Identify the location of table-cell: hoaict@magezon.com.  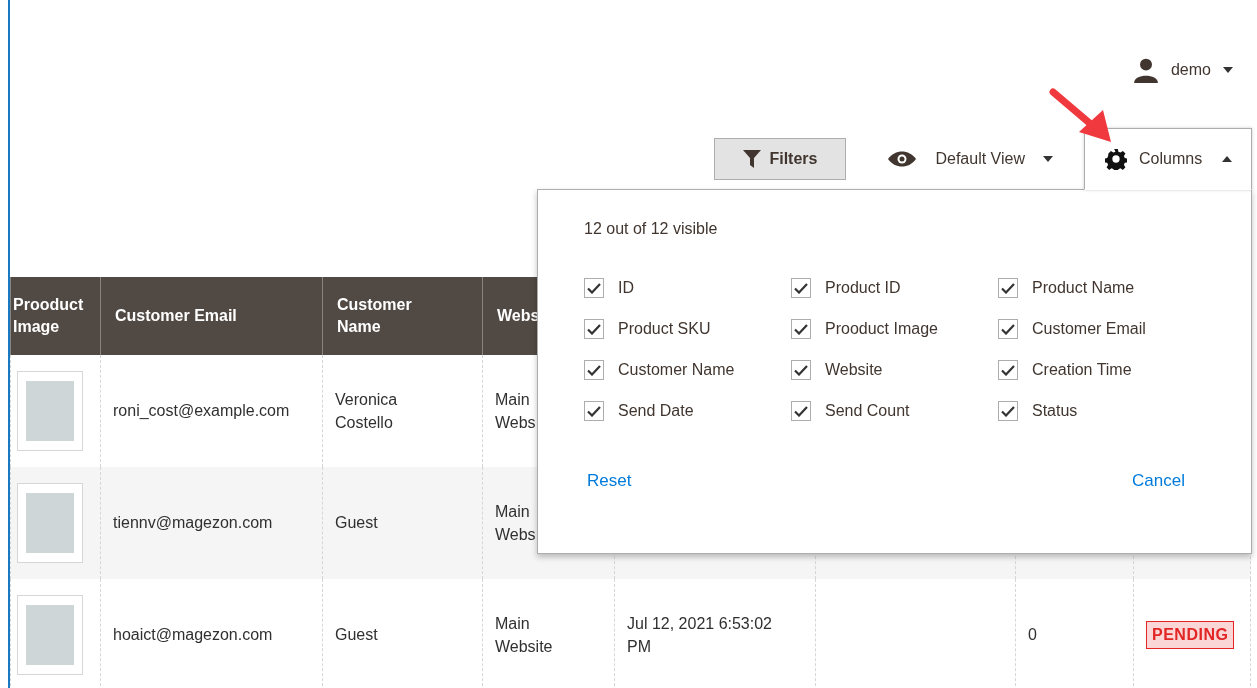
(193, 635).